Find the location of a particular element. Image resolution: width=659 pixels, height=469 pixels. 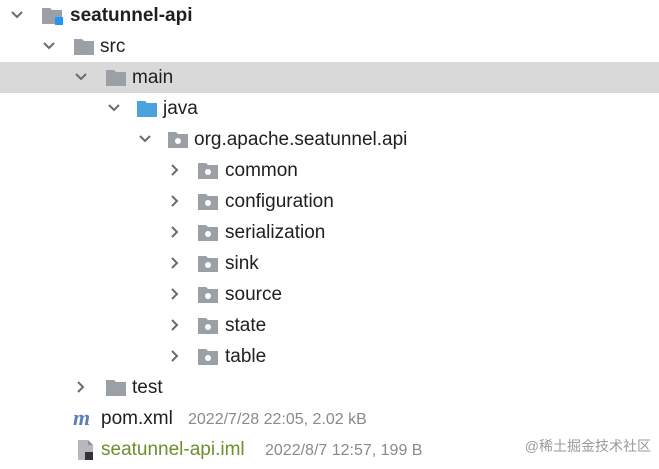

svg-text: m is located at coordinates (81, 418).